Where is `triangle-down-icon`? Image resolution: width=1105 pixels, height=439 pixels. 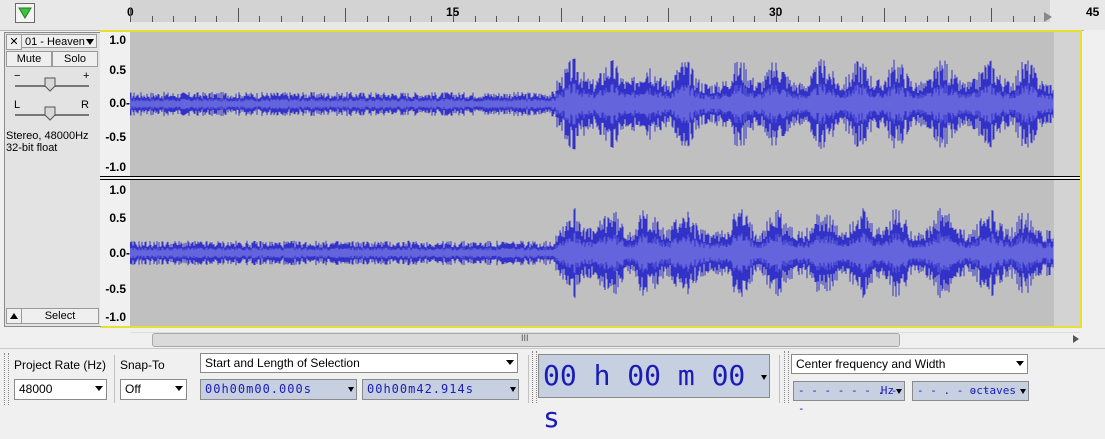
triangle-down-icon is located at coordinates (25, 13).